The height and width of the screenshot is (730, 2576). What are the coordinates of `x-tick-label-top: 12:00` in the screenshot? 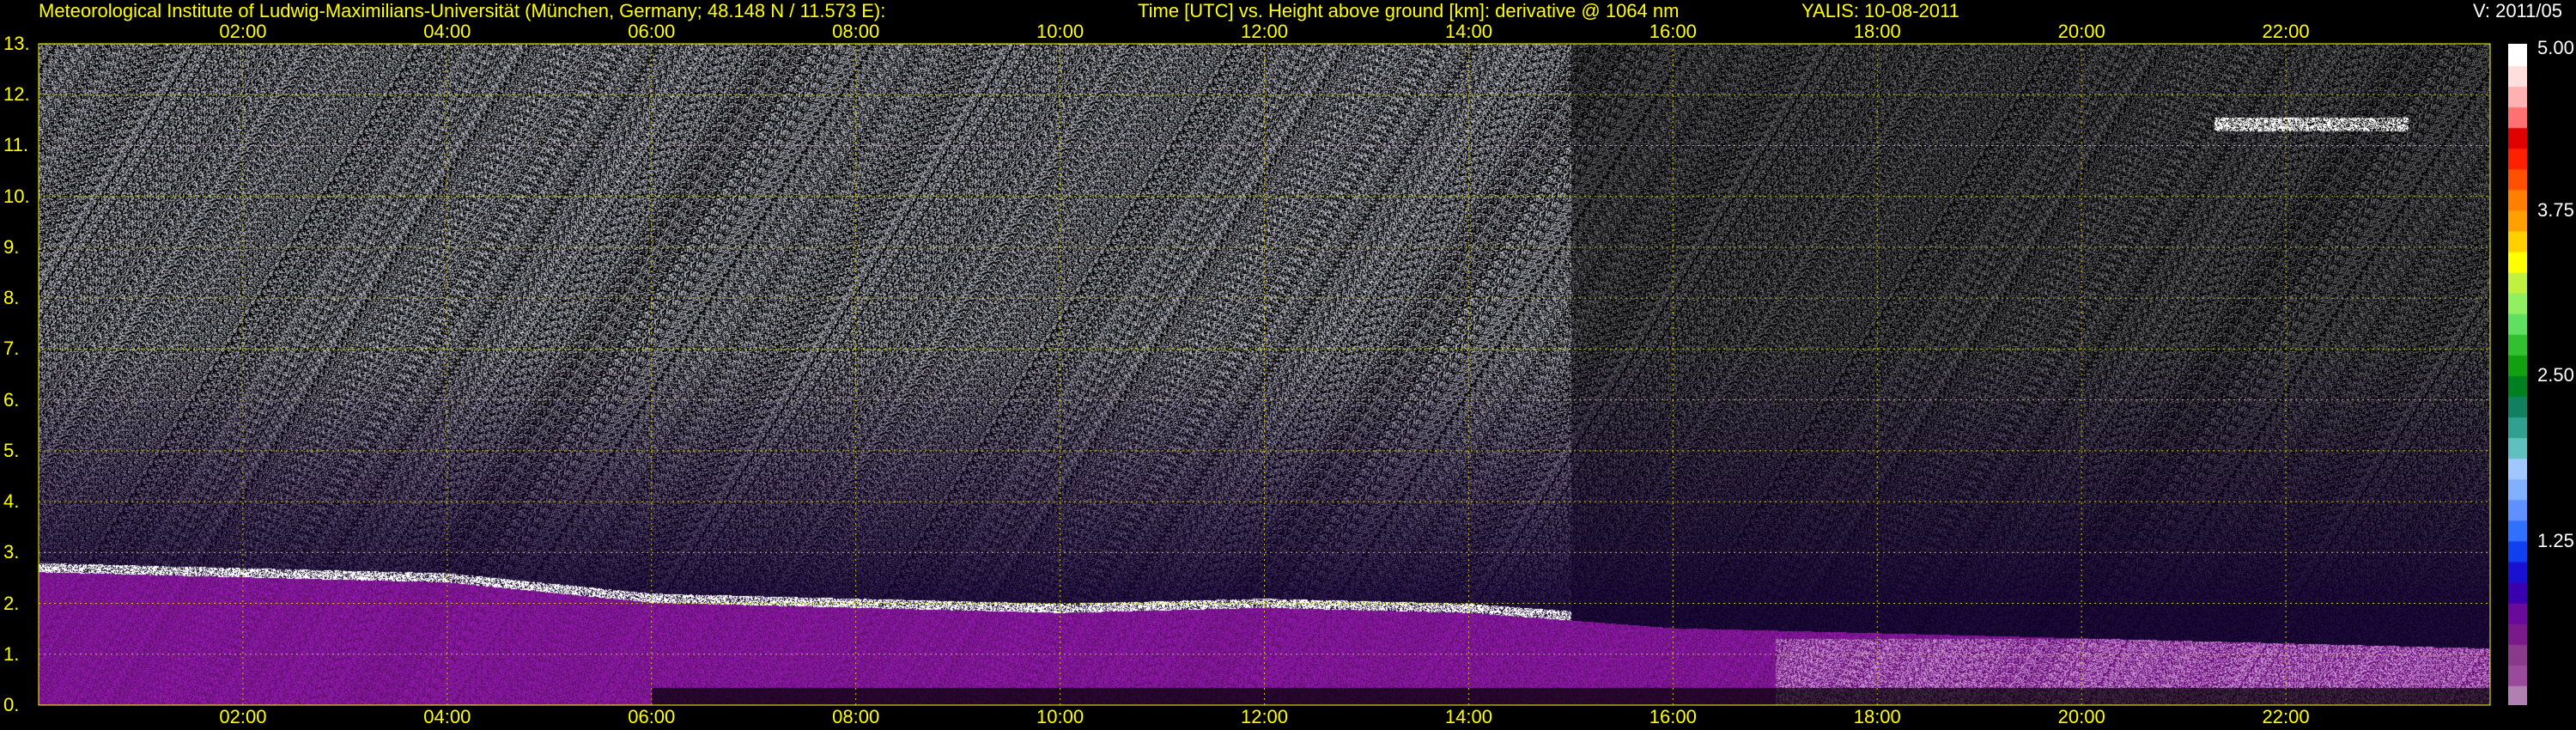 It's located at (1265, 31).